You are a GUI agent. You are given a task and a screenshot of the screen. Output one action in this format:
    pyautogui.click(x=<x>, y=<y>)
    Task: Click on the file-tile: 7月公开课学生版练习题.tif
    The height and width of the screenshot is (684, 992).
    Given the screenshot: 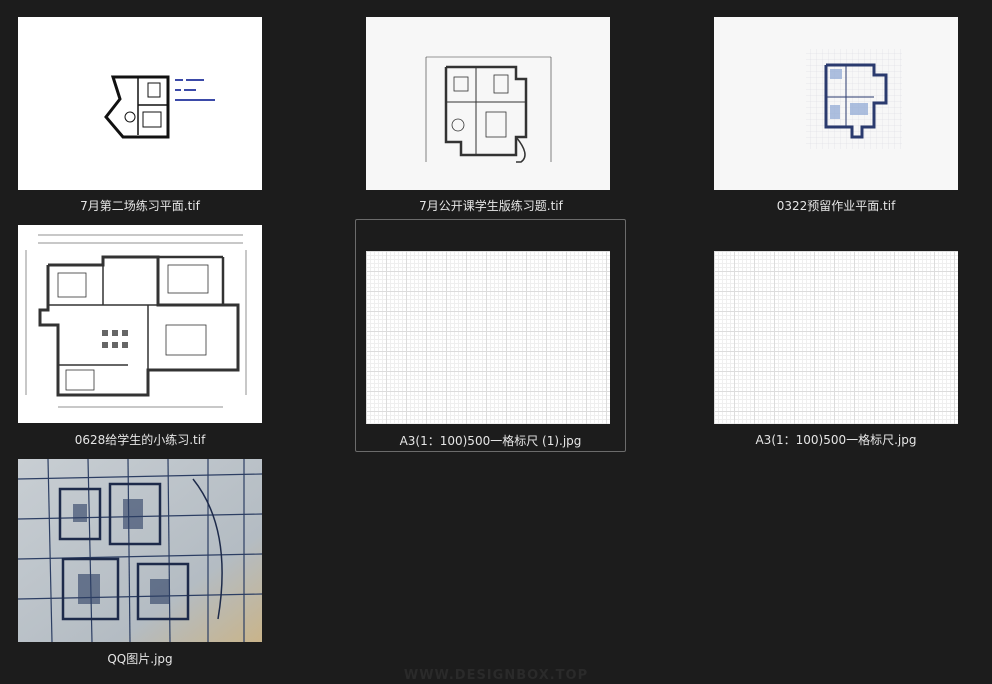 What is the action you would take?
    pyautogui.click(x=491, y=115)
    